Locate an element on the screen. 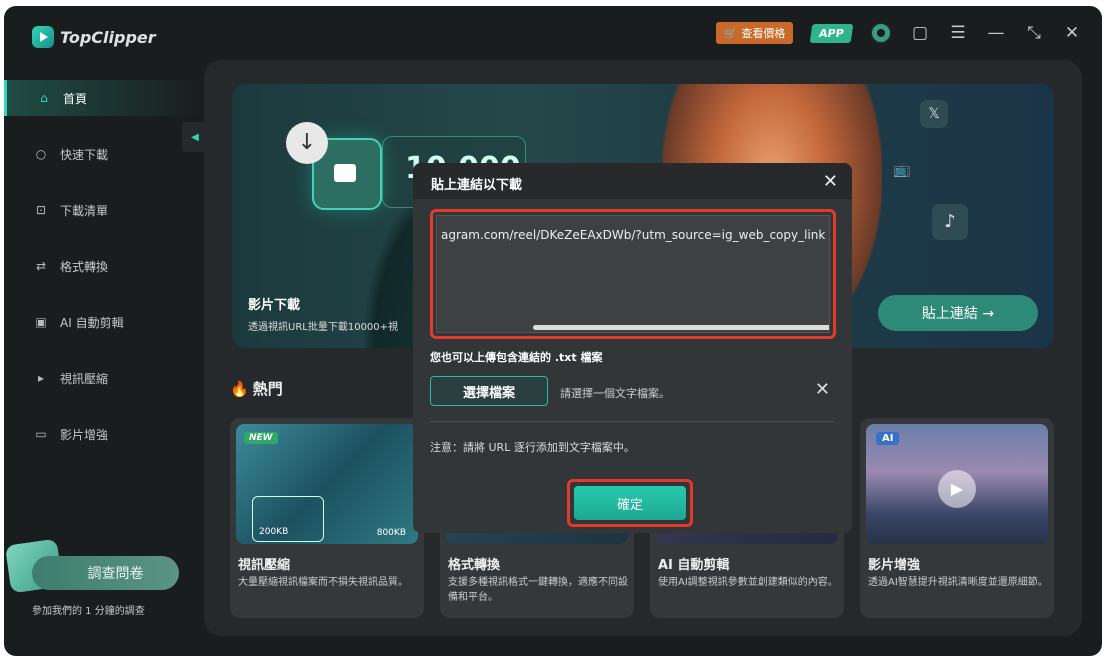  app-name: TopClipper is located at coordinates (108, 37).